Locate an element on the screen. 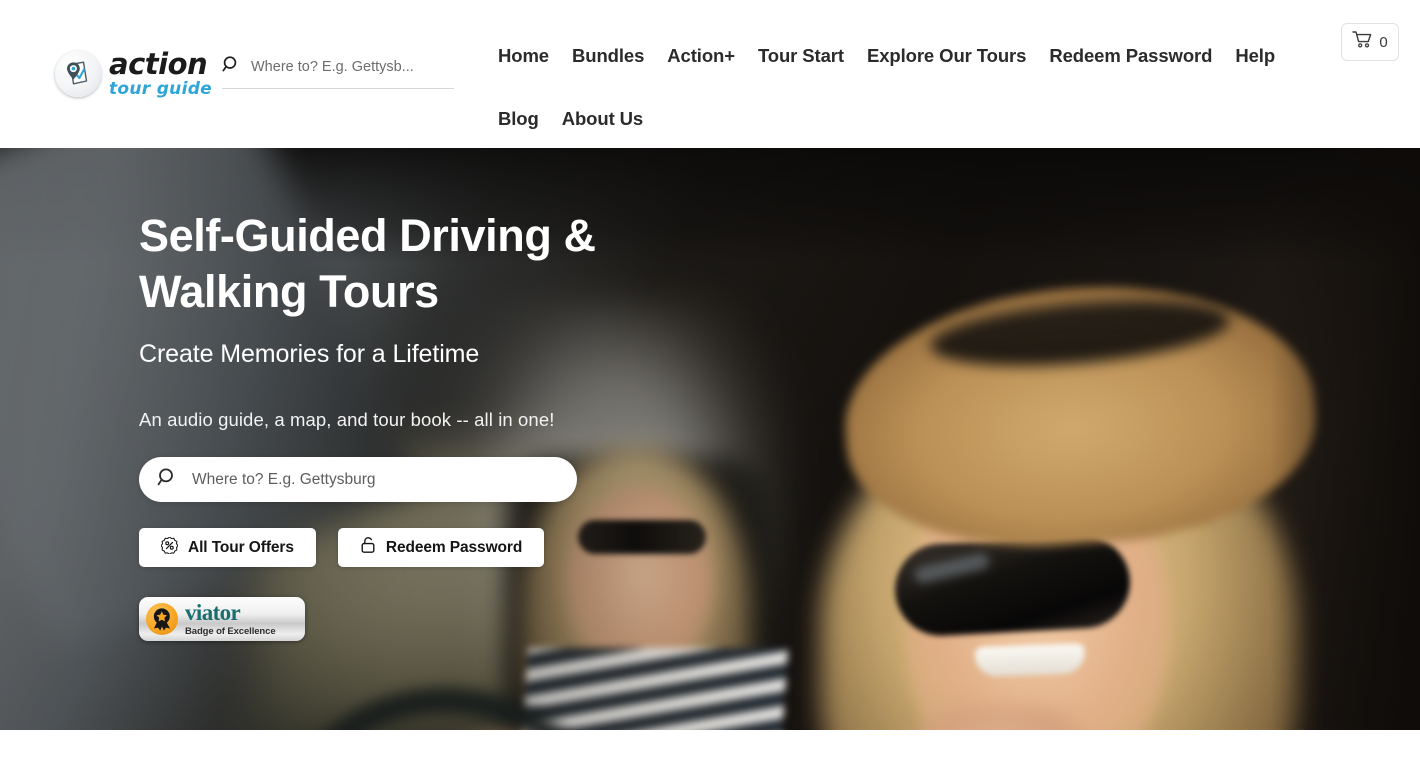 This screenshot has height=780, width=1420. all-tour-offers-label: All Tour Offers is located at coordinates (241, 547).